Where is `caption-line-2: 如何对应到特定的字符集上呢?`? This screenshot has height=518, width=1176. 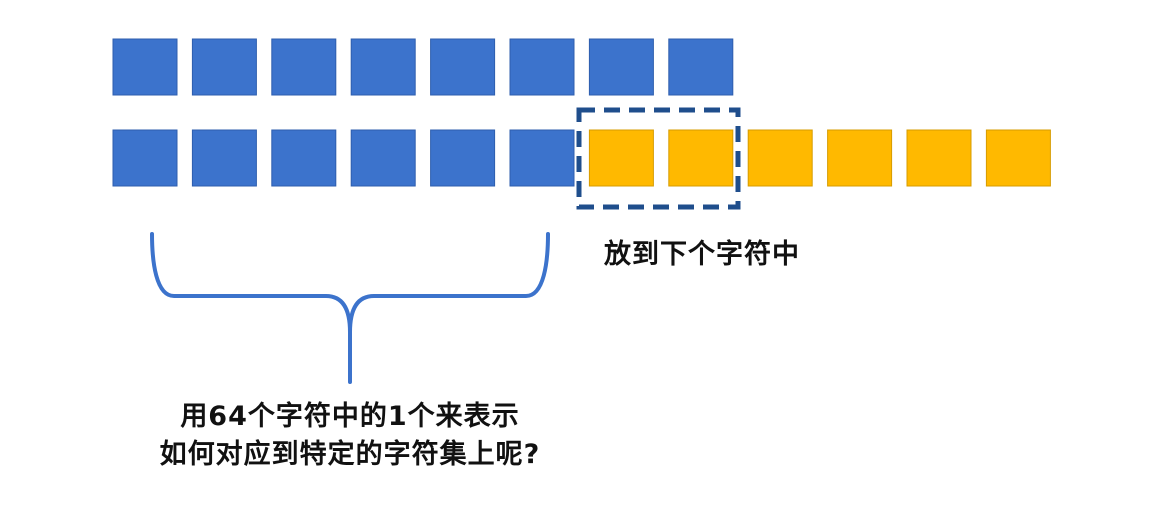
caption-line-2: 如何对应到特定的字符集上呢? is located at coordinates (350, 454).